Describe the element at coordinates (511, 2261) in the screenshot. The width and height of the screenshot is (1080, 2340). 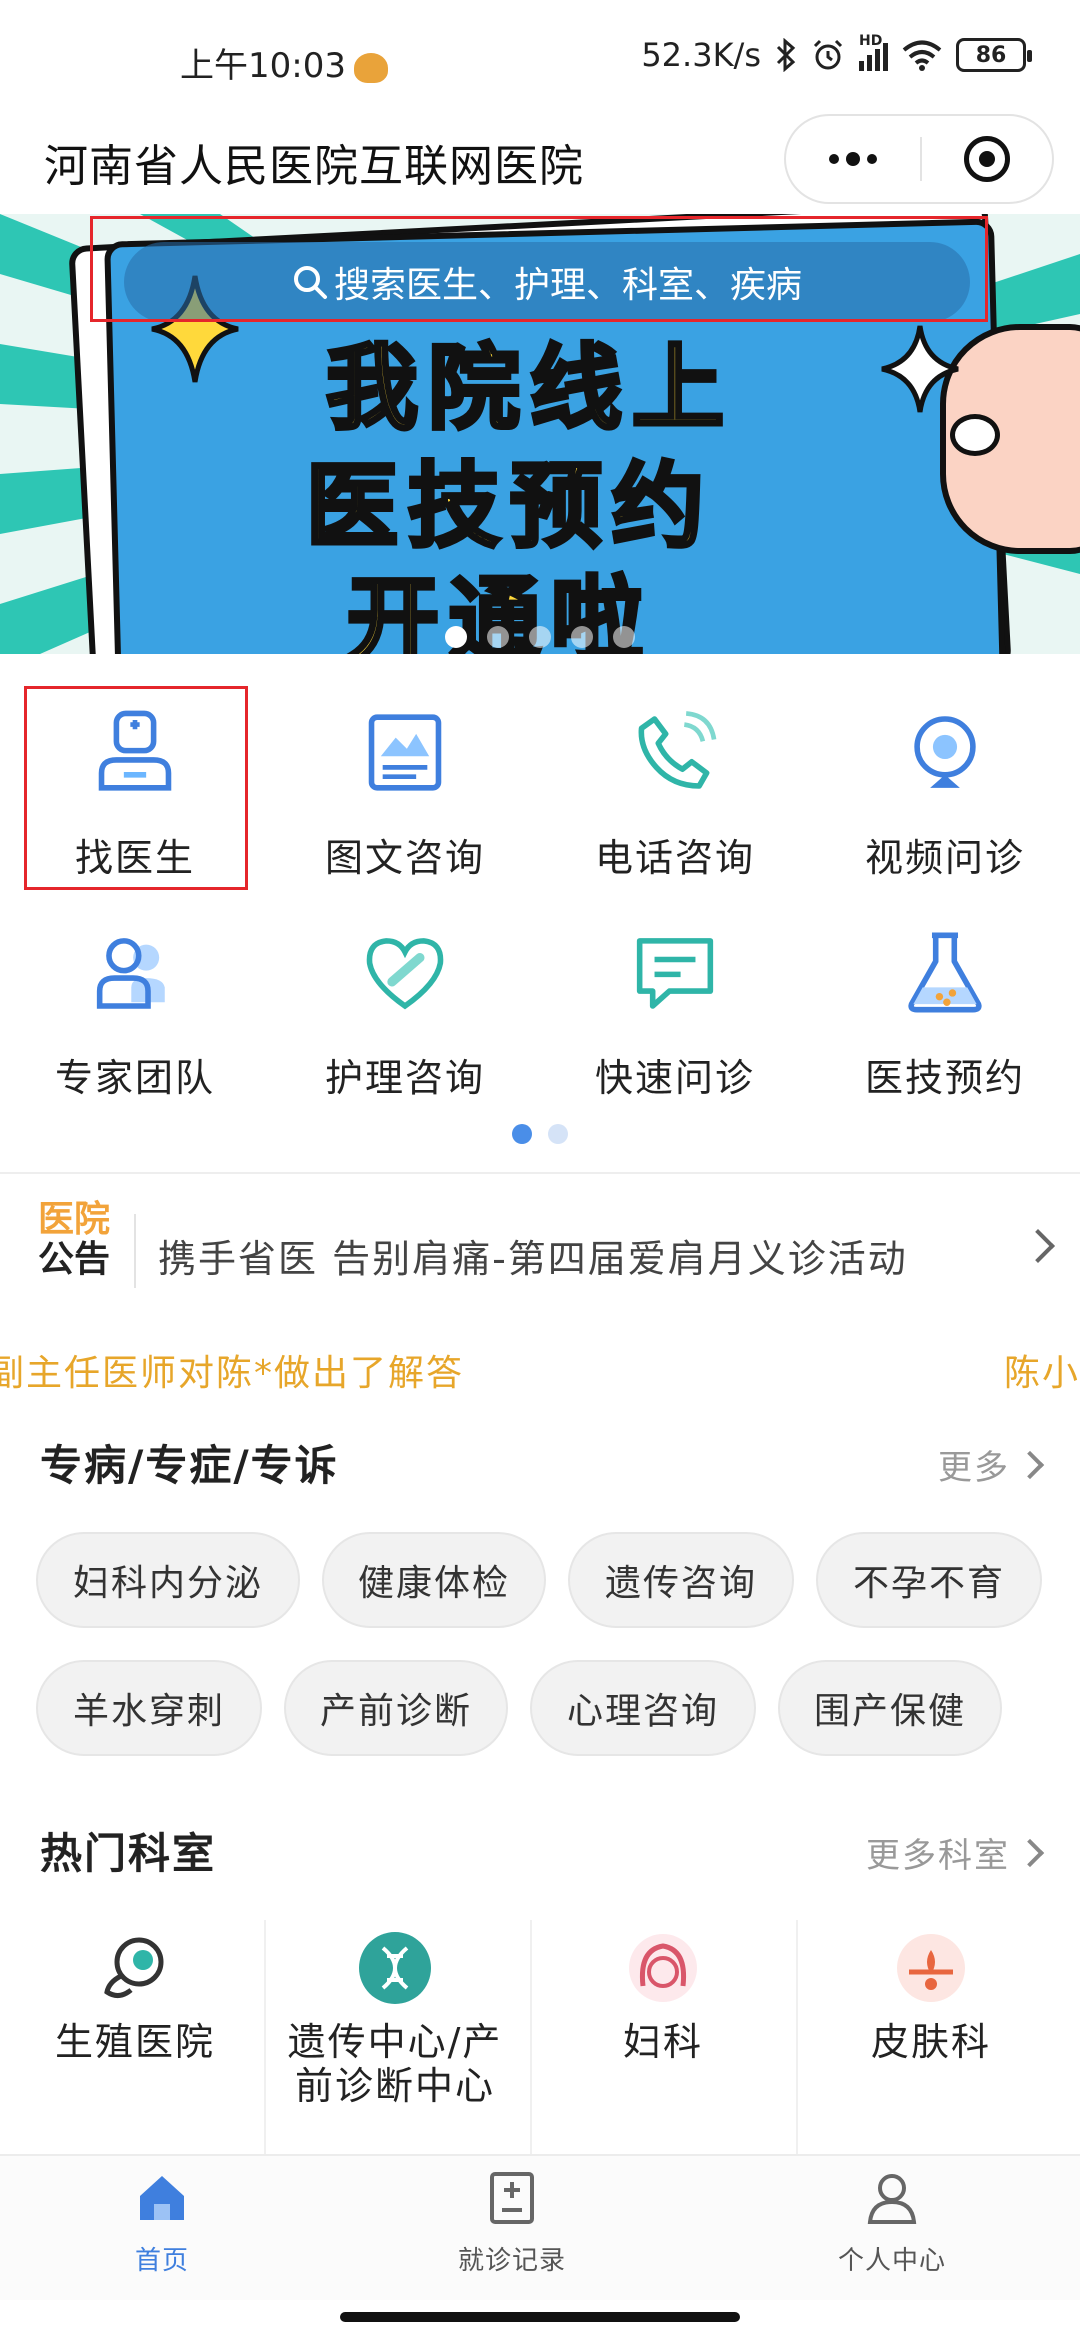
I see `tab-label: 就诊记录` at that location.